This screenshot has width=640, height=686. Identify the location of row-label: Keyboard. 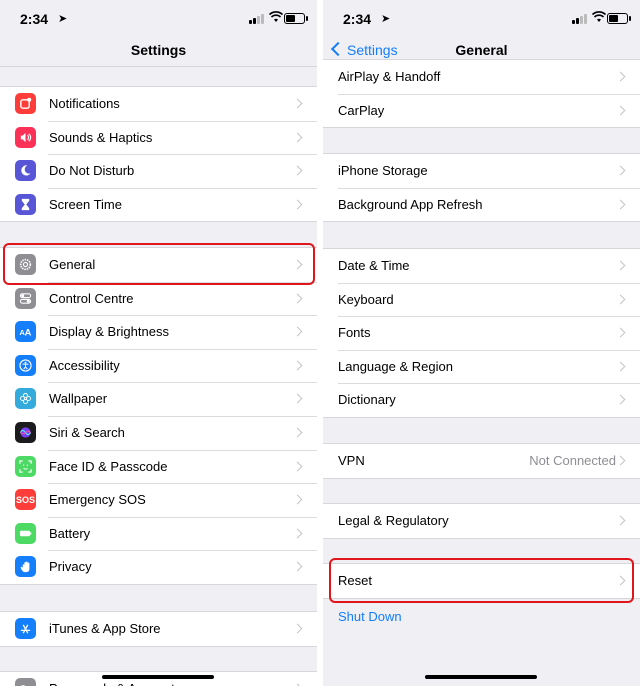
(366, 299).